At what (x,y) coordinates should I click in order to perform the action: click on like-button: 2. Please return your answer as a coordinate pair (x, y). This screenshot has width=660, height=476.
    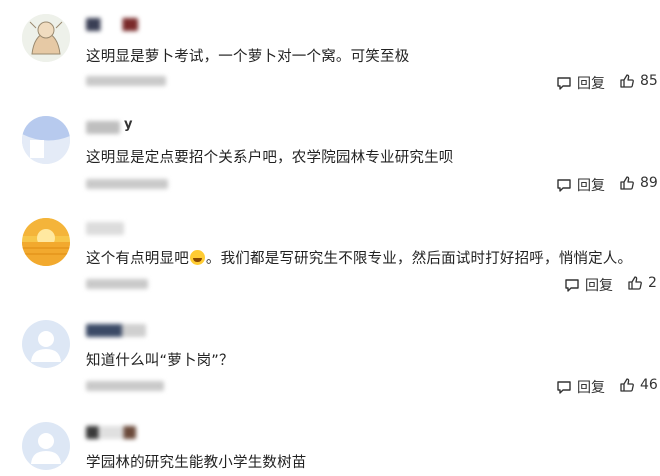
    Looking at the image, I should click on (642, 283).